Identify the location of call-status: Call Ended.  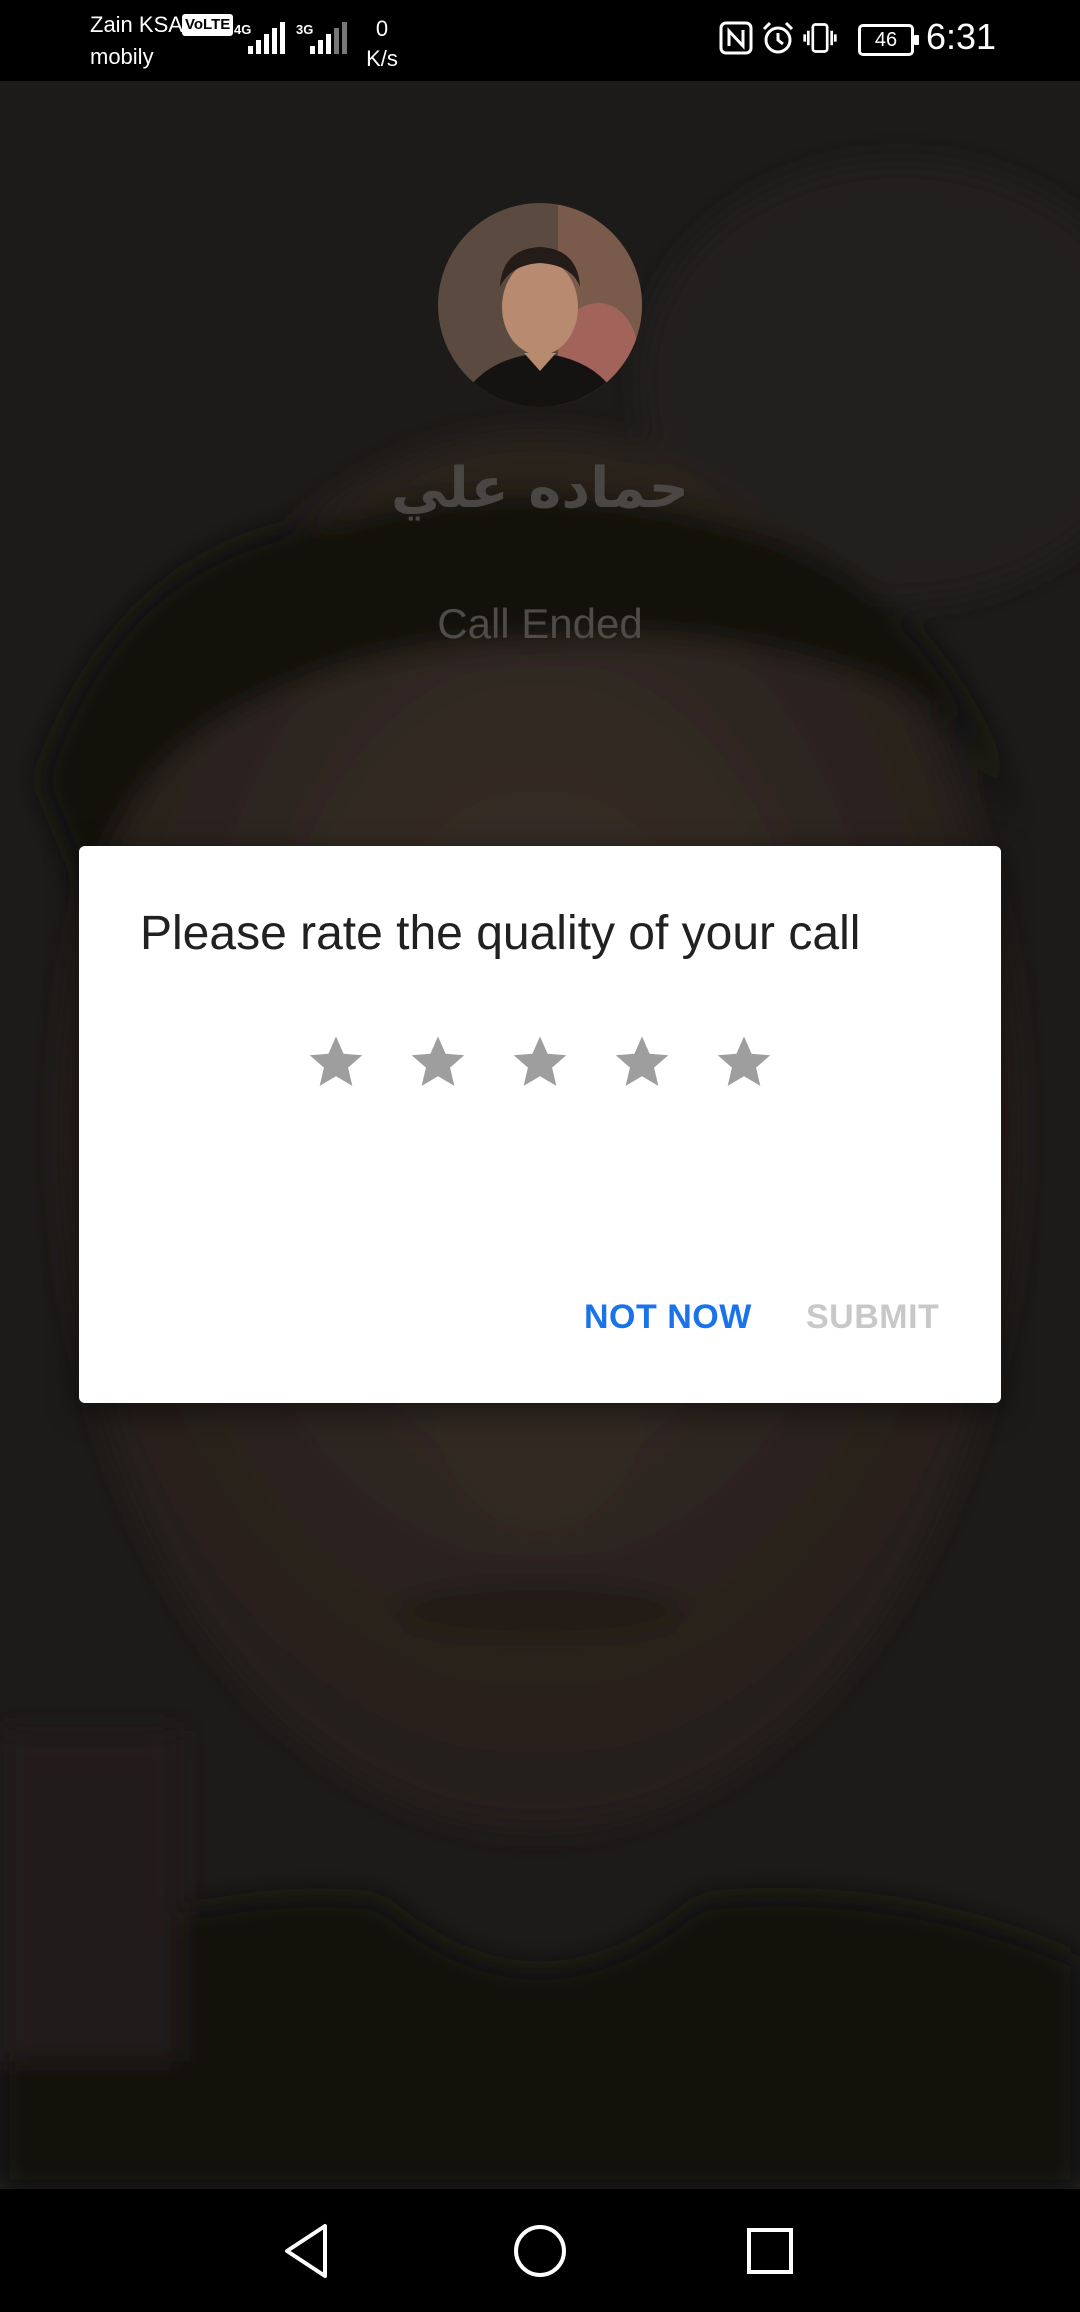
(540, 623).